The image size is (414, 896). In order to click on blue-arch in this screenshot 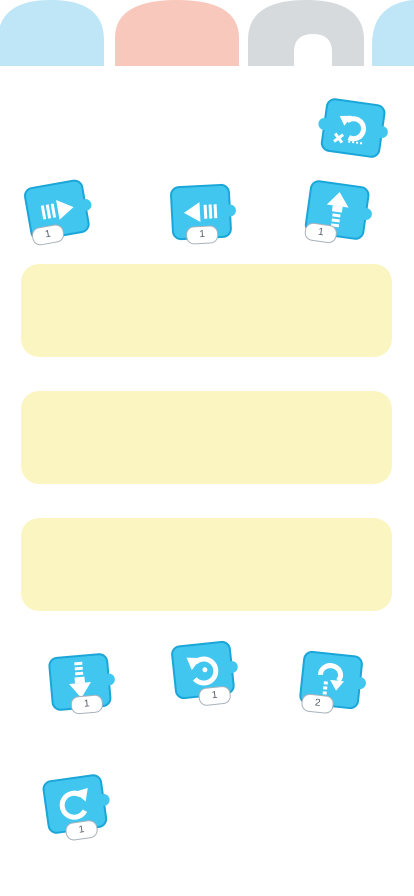, I will do `click(52, 33)`.